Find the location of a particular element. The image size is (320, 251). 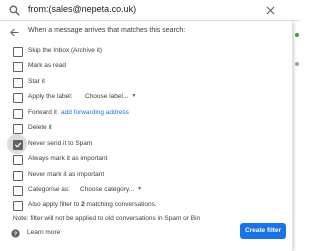

label-select: Choose label... ▼ is located at coordinates (110, 96).